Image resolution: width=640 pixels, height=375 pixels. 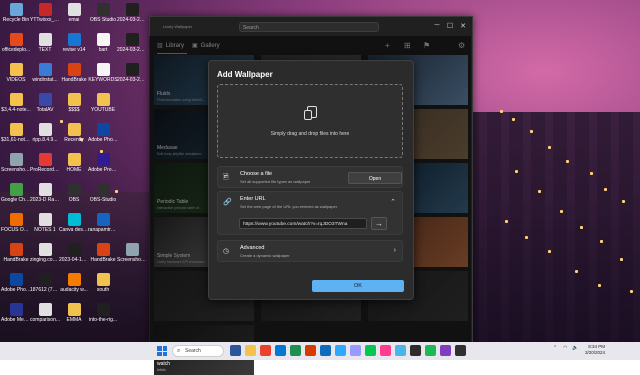 What do you see at coordinates (575, 348) in the screenshot?
I see `volume-icon: 🔈` at bounding box center [575, 348].